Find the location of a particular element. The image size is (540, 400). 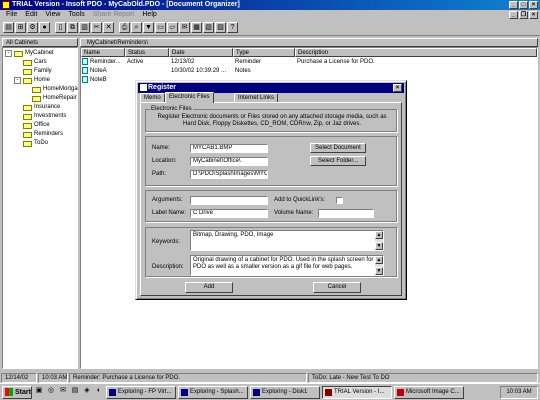

column-header-name: Name is located at coordinates (103, 52).